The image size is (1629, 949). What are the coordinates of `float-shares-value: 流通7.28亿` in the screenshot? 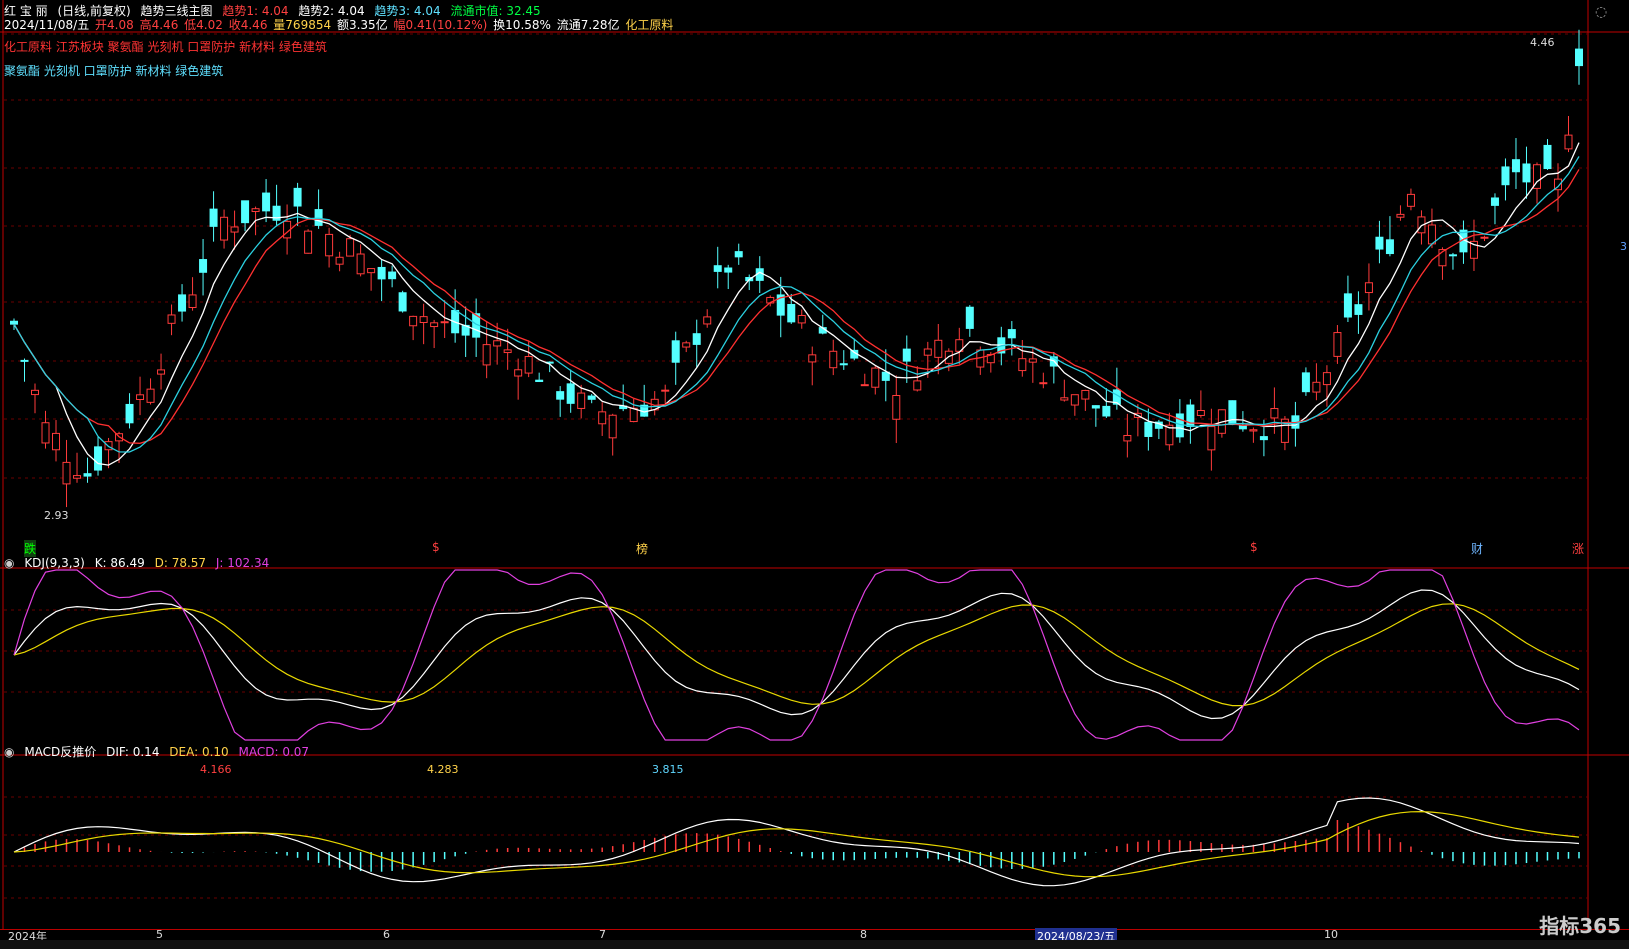 It's located at (588, 25).